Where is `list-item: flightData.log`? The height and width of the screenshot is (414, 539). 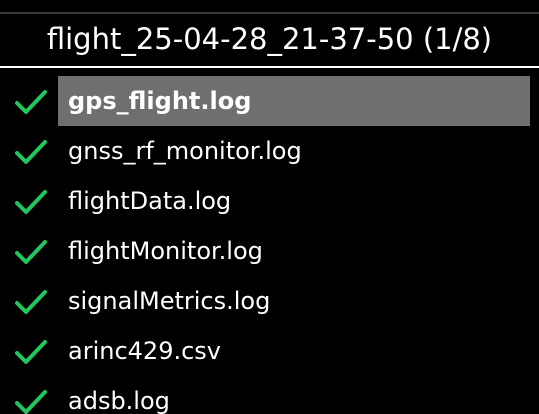
list-item: flightData.log is located at coordinates (269, 201).